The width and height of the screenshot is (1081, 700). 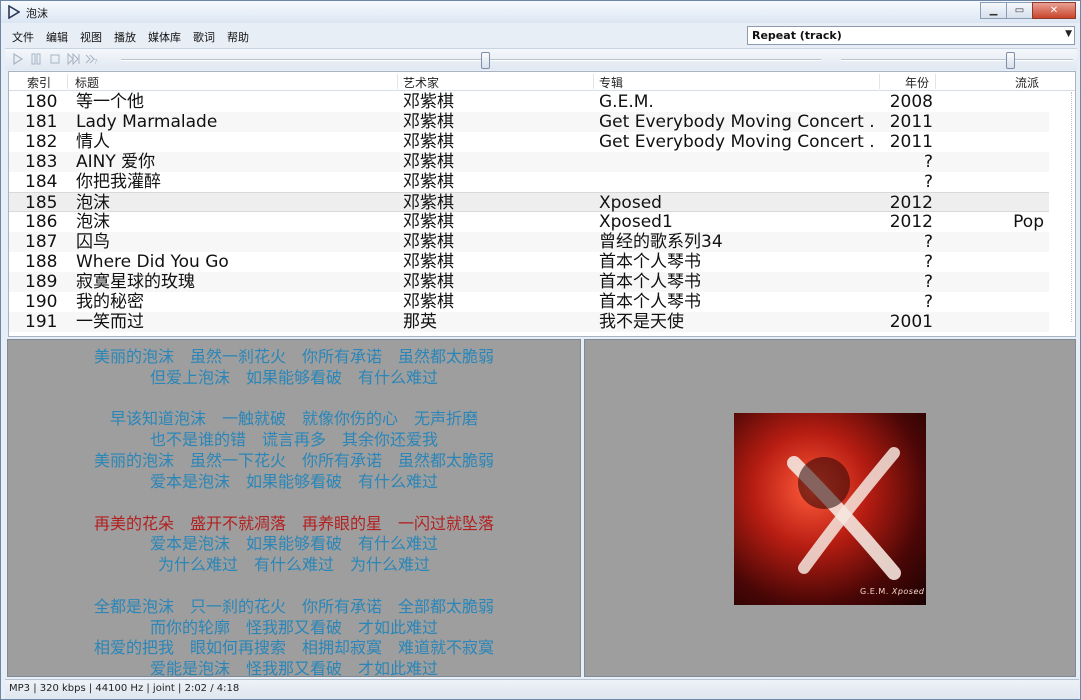 I want to click on volume-thumb, so click(x=1011, y=60).